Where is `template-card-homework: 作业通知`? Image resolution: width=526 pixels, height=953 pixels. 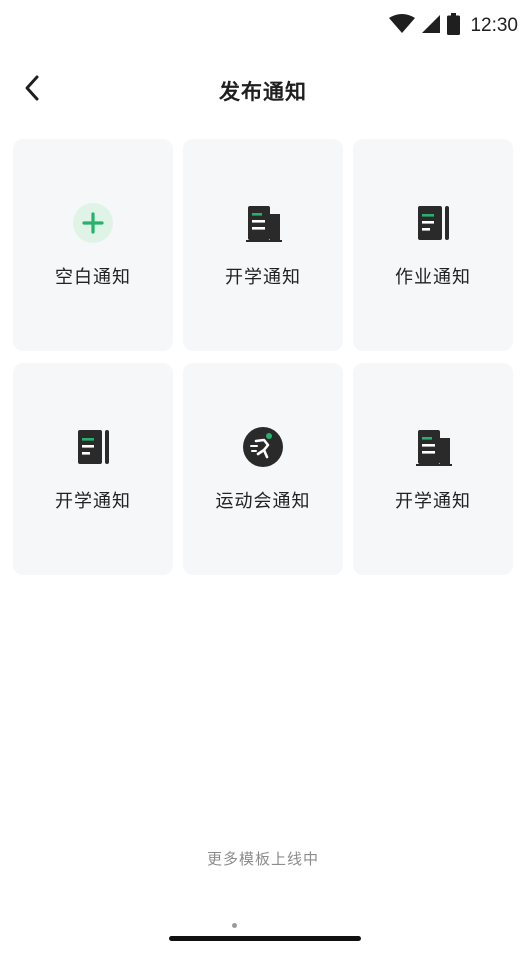 template-card-homework: 作业通知 is located at coordinates (433, 245).